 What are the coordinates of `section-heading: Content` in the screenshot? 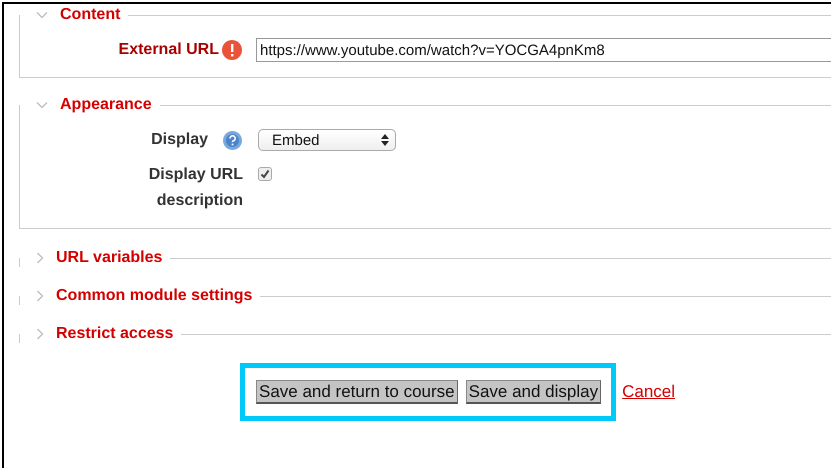 It's located at (90, 15).